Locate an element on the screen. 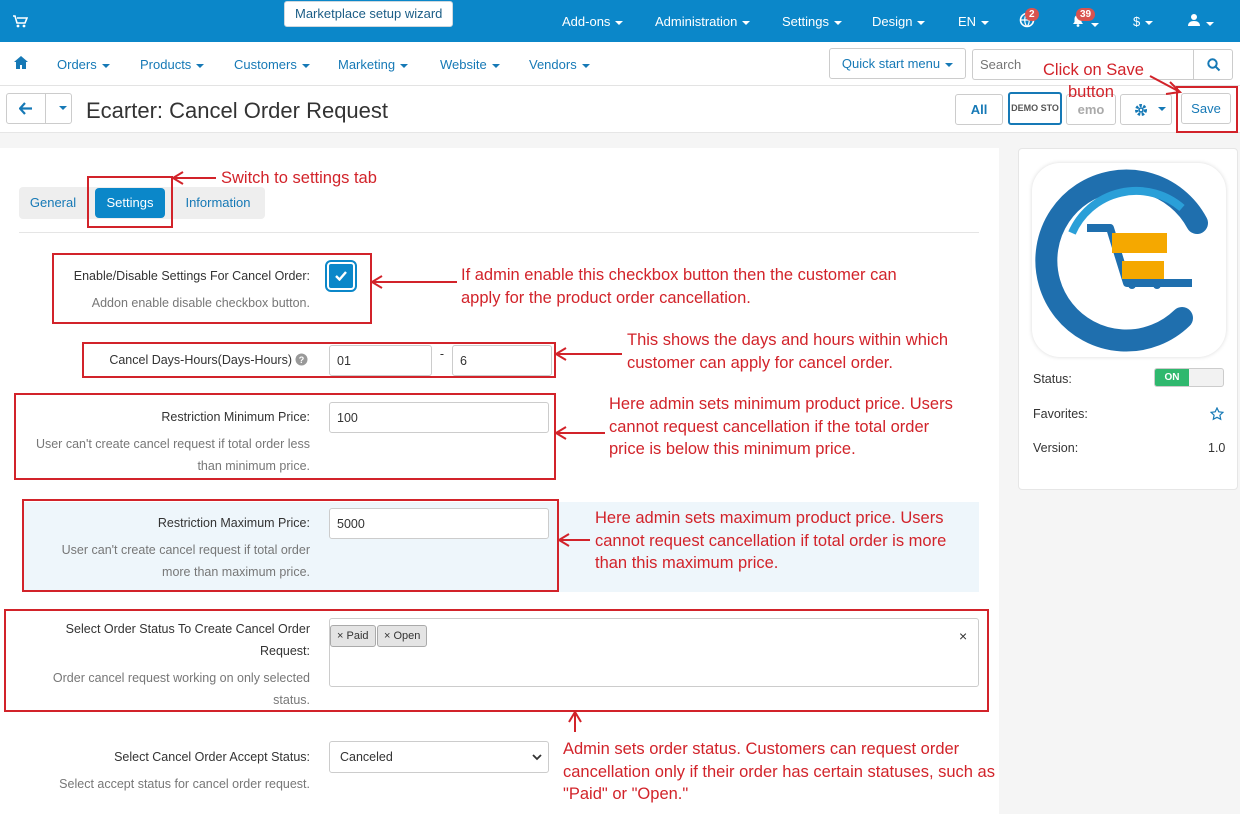 This screenshot has height=814, width=1240. settings-tab-highlight-box is located at coordinates (130, 202).